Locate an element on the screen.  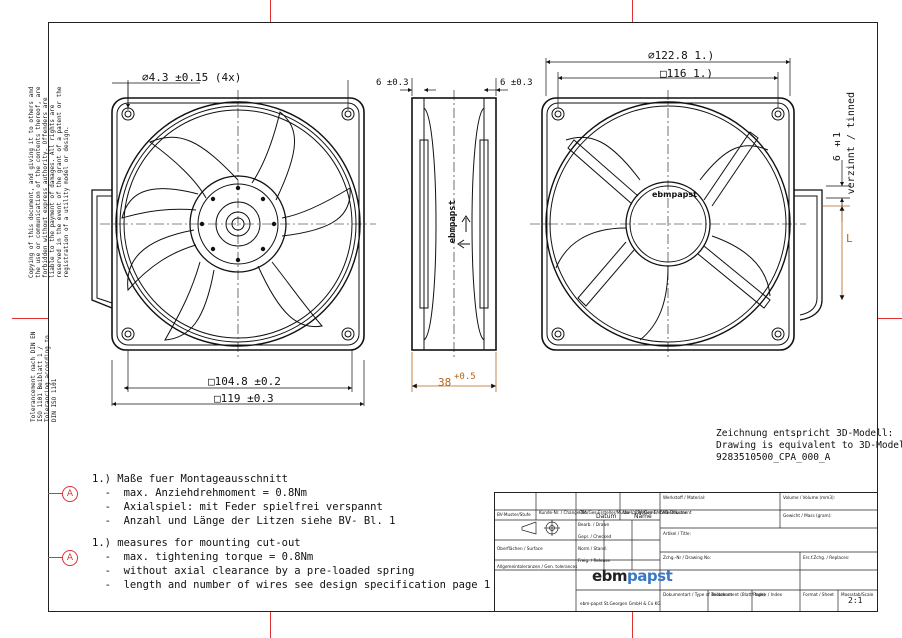
tb-name: Name is located at coordinates (643, 516).